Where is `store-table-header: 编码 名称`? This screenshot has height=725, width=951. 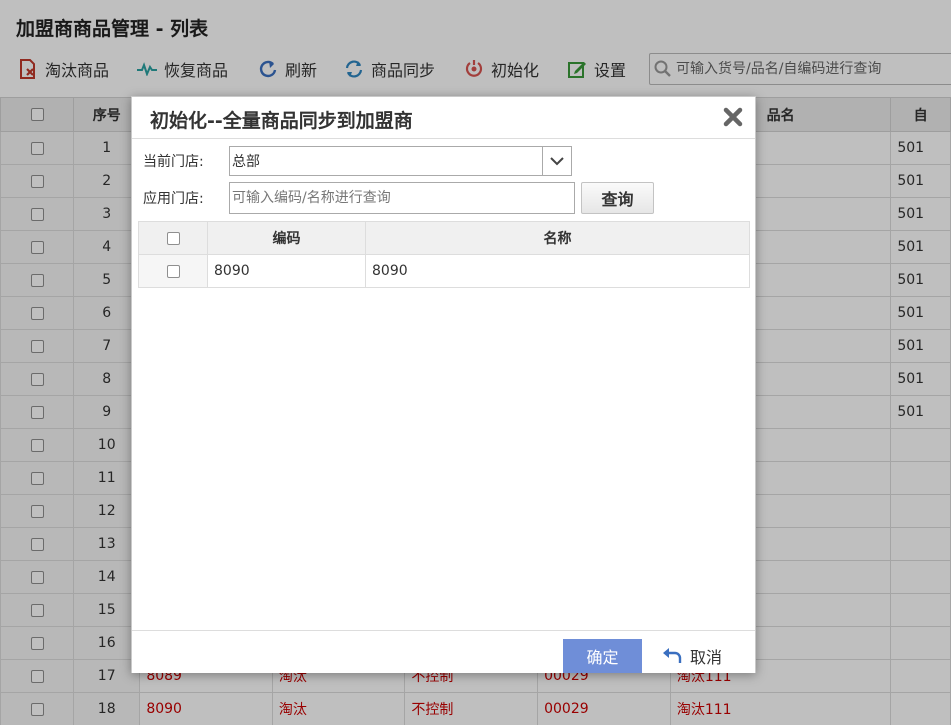
store-table-header: 编码 名称 is located at coordinates (444, 238).